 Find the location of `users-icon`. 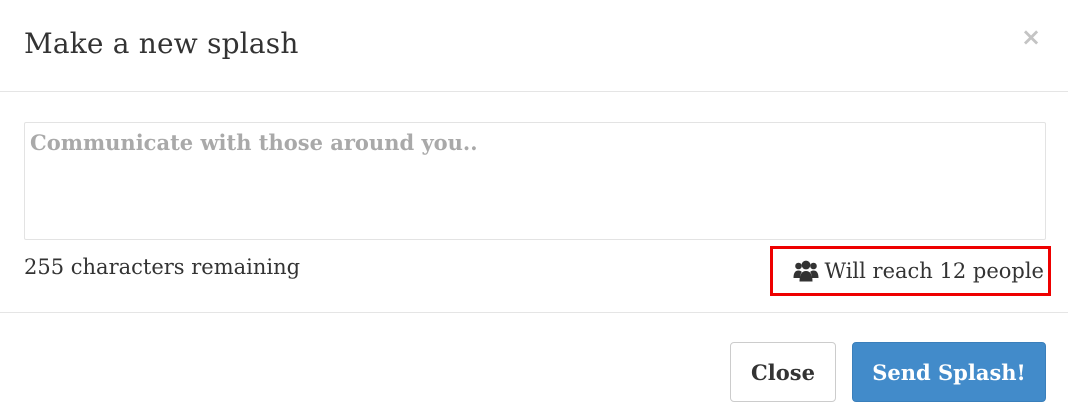

users-icon is located at coordinates (805, 271).